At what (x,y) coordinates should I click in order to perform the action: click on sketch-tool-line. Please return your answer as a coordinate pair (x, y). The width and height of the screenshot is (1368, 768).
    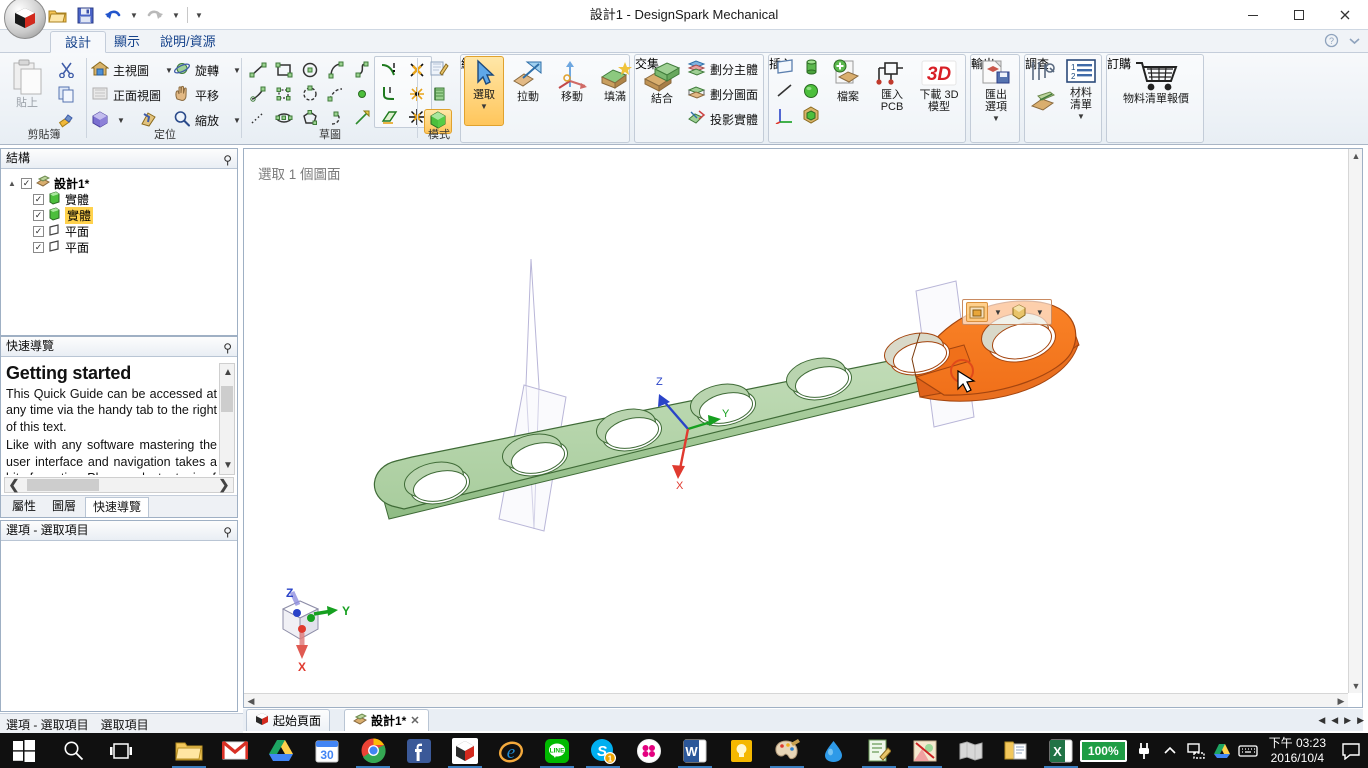
    Looking at the image, I should click on (258, 69).